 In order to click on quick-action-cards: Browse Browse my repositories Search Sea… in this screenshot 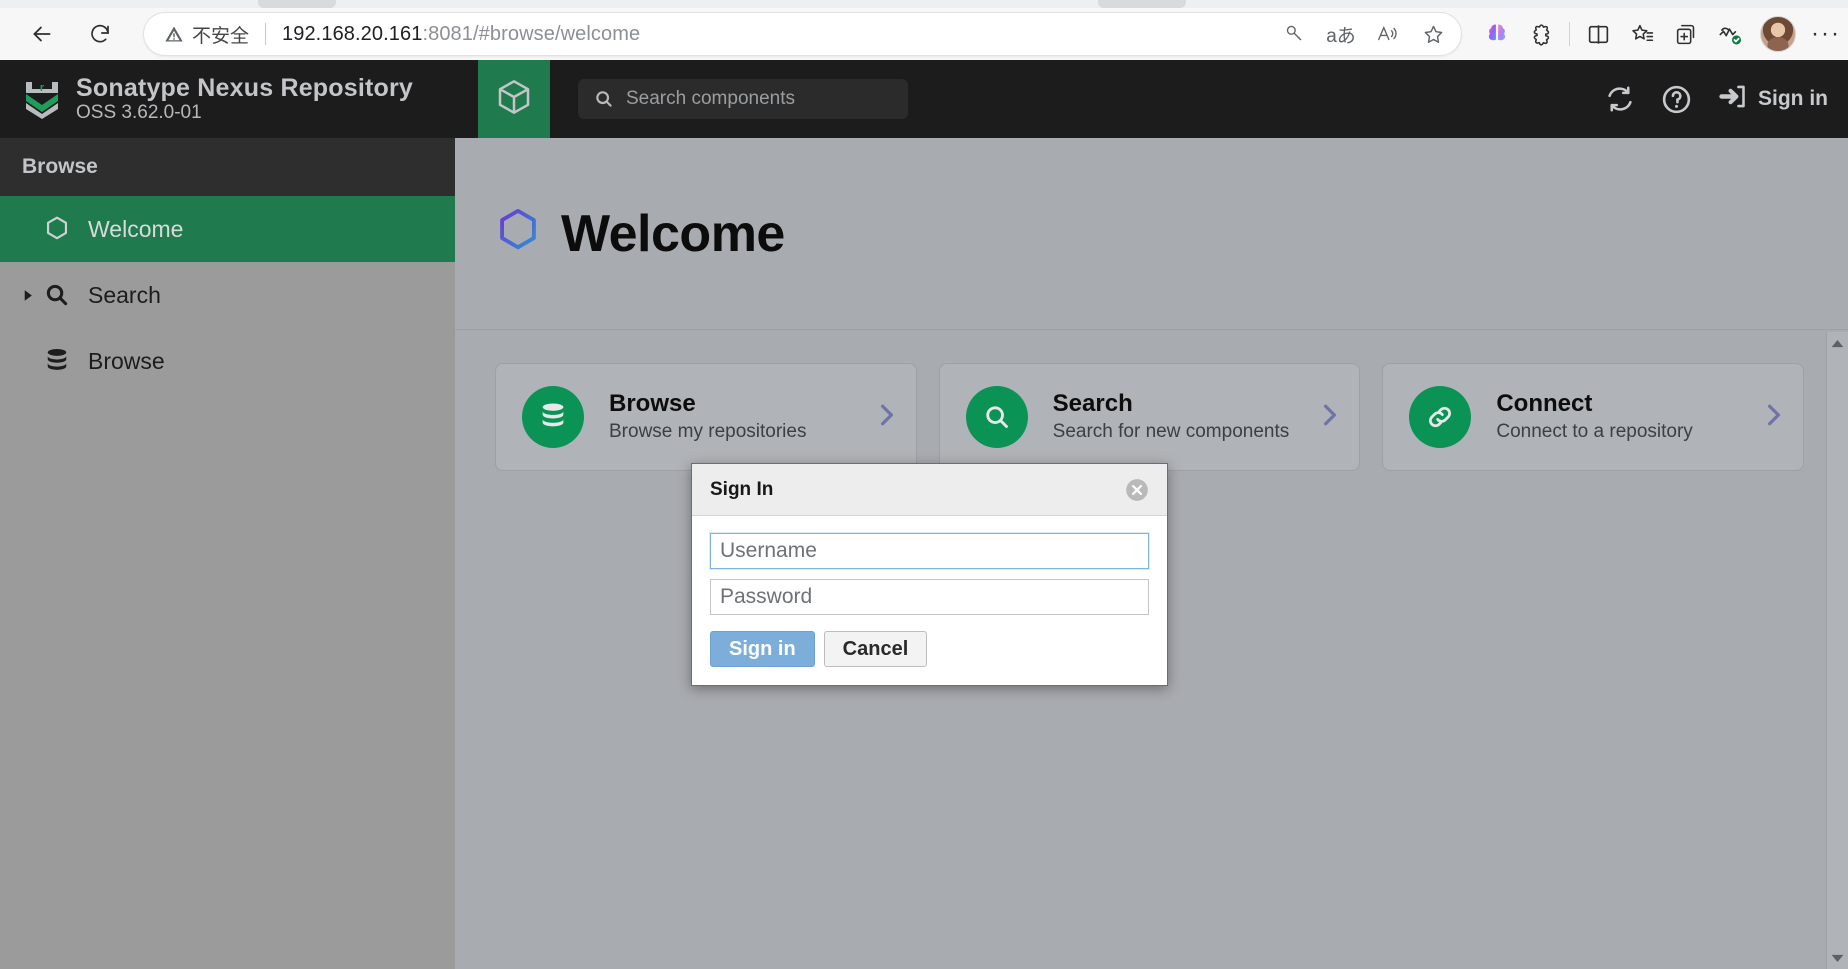, I will do `click(1151, 400)`.